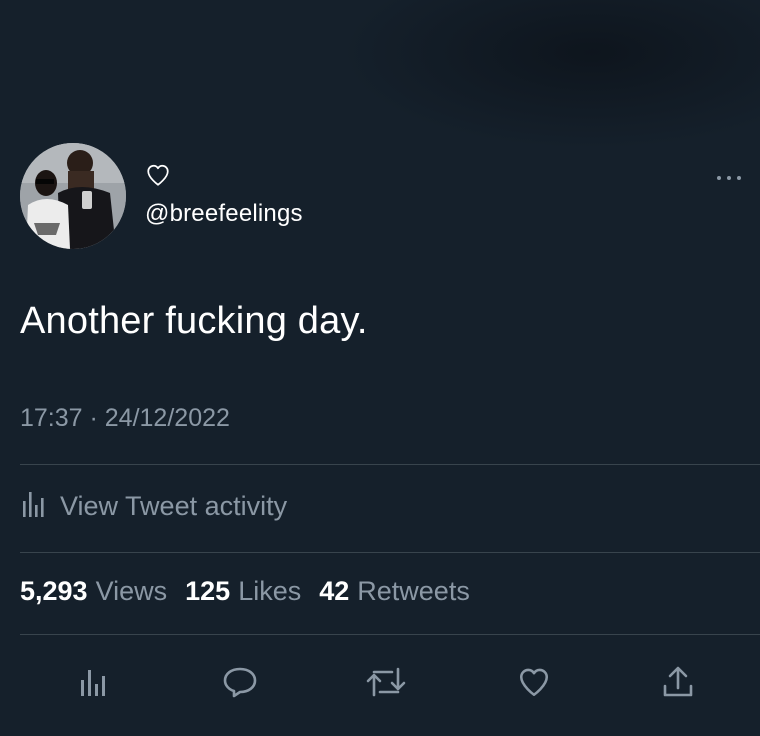 The width and height of the screenshot is (760, 736). I want to click on tweet-stats: 5,293 Views 125 Likes 42 Retweets, so click(254, 591).